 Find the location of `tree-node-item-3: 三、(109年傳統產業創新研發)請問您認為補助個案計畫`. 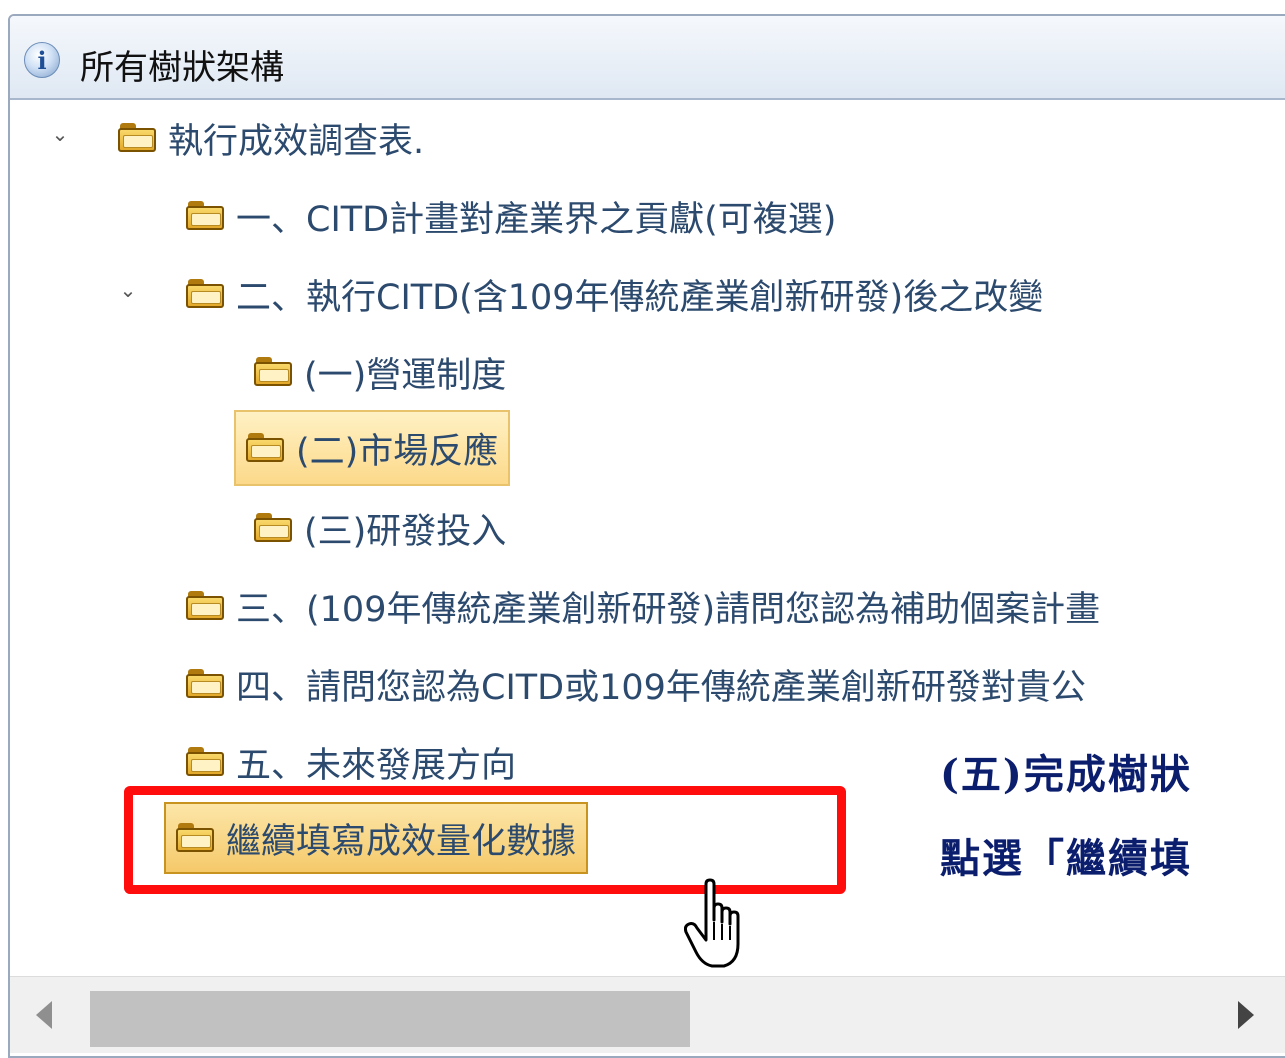

tree-node-item-3: 三、(109年傳統產業創新研發)請問您認為補助個案計畫 is located at coordinates (643, 606).